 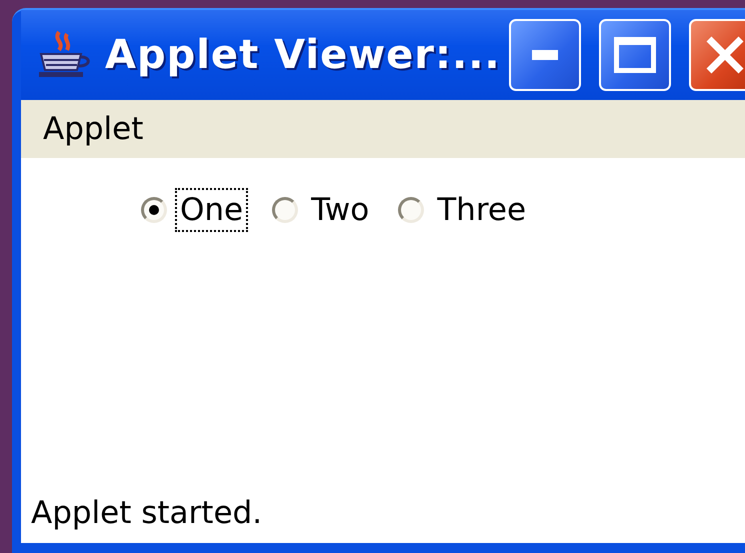 I want to click on minimize-icon, so click(x=545, y=55).